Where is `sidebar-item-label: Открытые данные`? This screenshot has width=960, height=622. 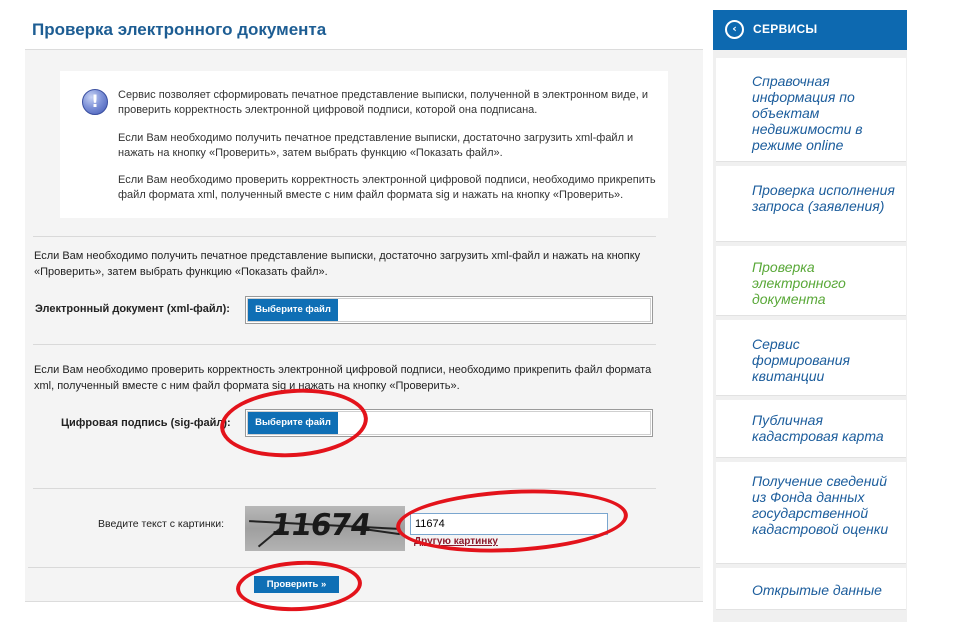
sidebar-item-label: Открытые данные is located at coordinates (825, 590).